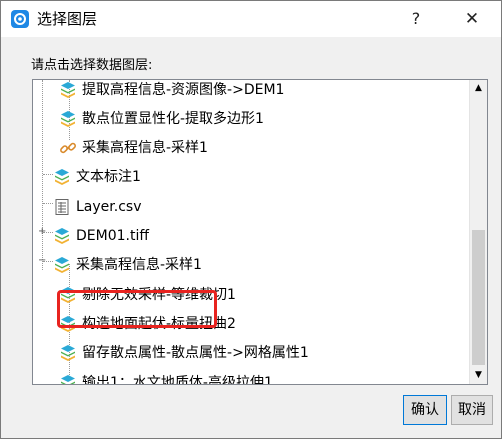  Describe the element at coordinates (472, 19) in the screenshot. I see `close-button: ✕` at that location.